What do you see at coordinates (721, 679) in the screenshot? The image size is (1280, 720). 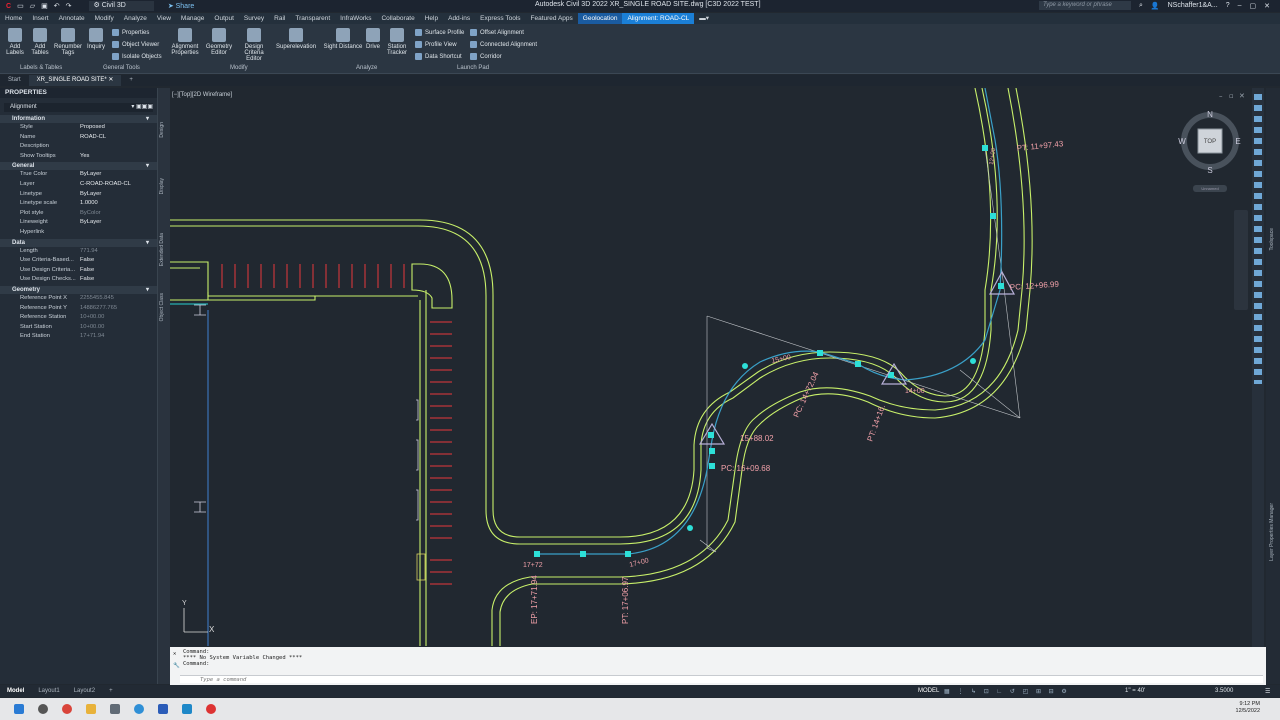 I see `command-input: Type a command` at bounding box center [721, 679].